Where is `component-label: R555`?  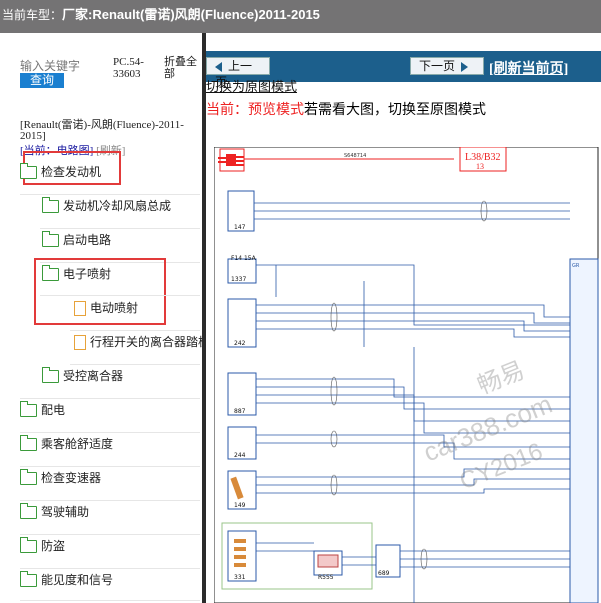 component-label: R555 is located at coordinates (326, 577).